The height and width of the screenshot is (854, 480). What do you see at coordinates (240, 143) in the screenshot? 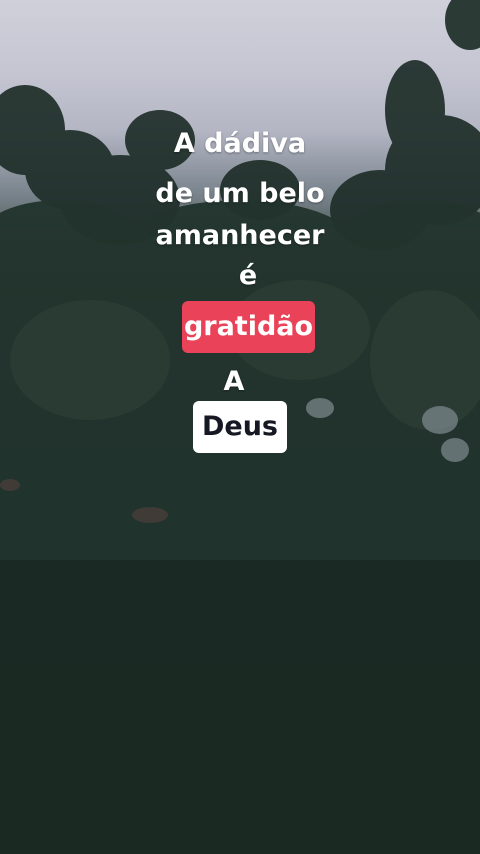
I see `caption-line-1: A dádiva` at bounding box center [240, 143].